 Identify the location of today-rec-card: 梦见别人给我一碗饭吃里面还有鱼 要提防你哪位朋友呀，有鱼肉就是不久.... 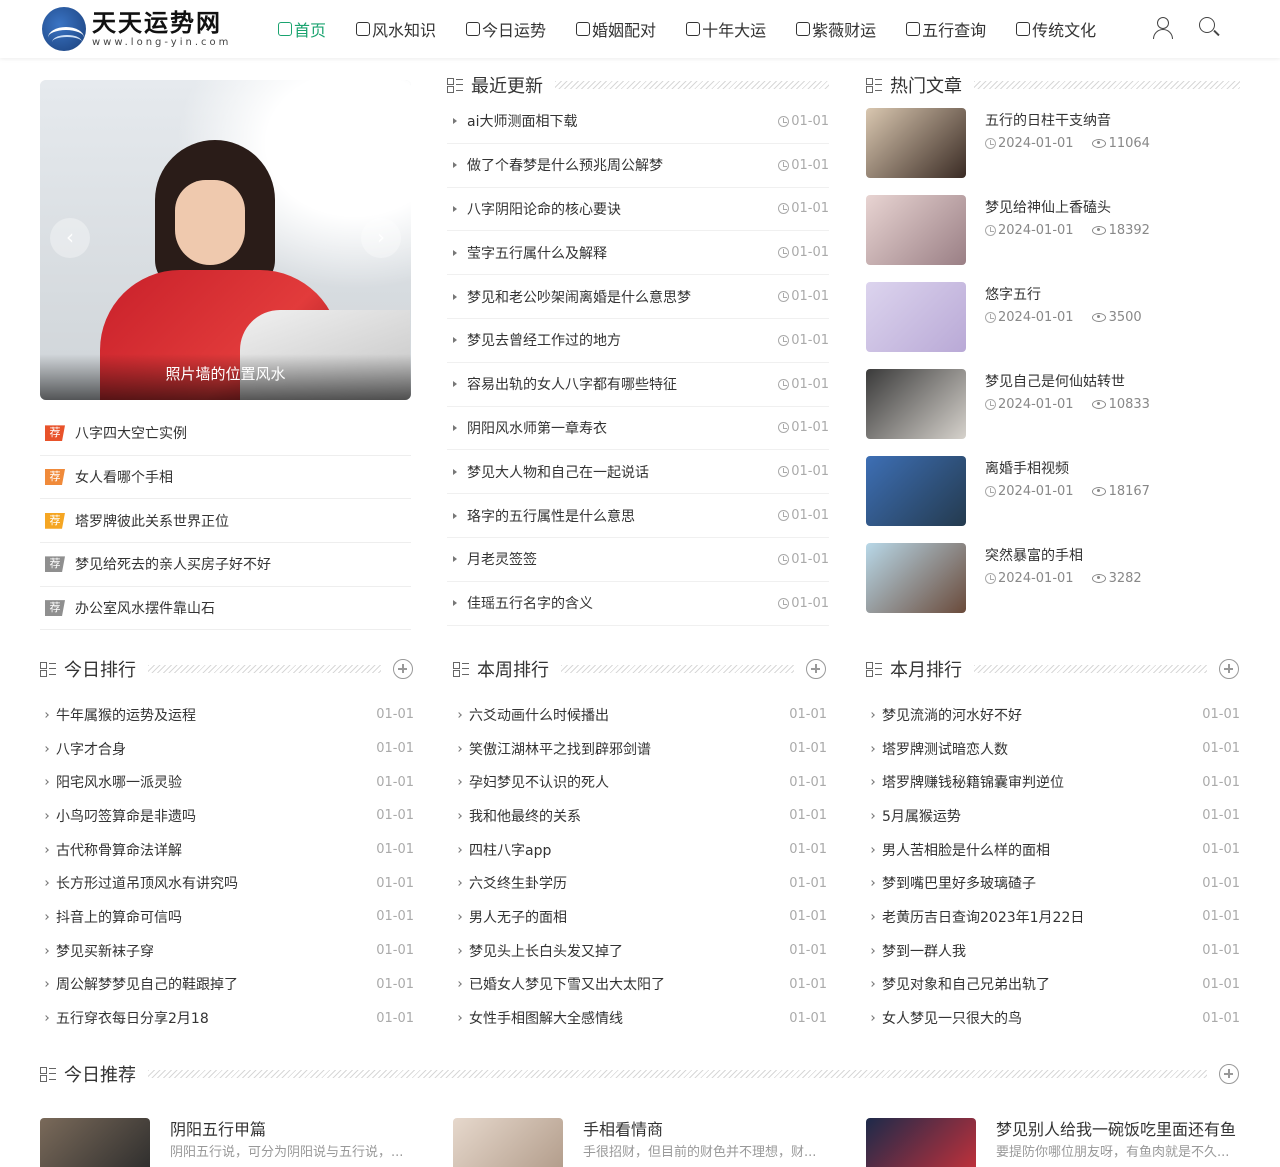
(1053, 1142).